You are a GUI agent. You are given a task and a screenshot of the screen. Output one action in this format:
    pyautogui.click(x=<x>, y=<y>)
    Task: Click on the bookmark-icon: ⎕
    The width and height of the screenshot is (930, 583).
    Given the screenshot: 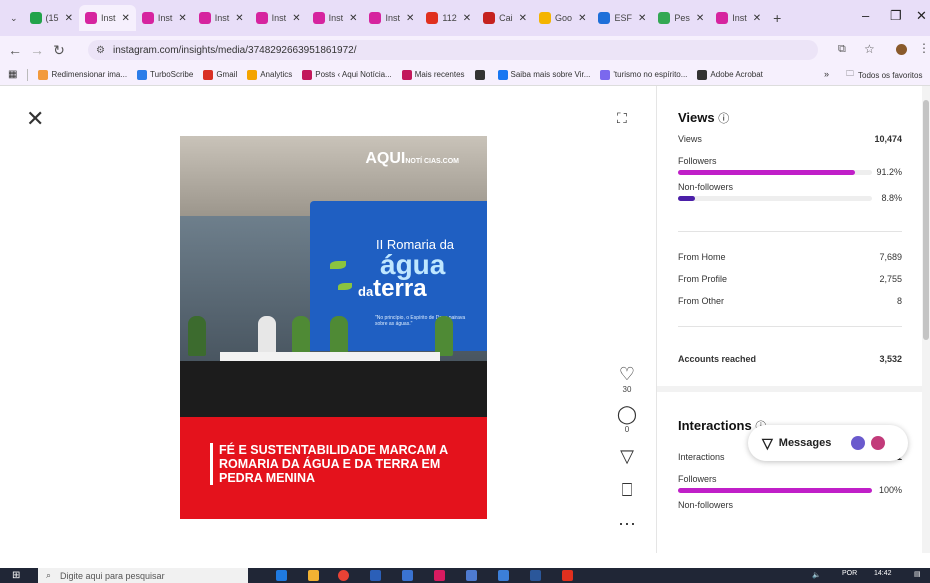 What is the action you would take?
    pyautogui.click(x=627, y=490)
    